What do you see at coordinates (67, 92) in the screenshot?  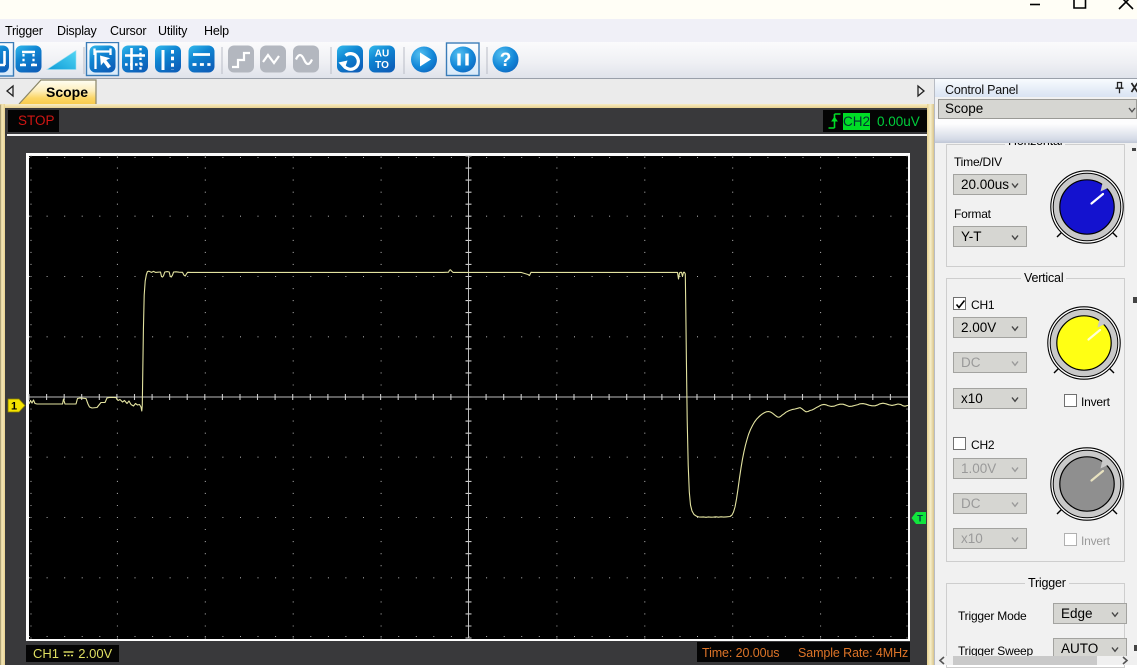 I see `svg-text: Scope` at bounding box center [67, 92].